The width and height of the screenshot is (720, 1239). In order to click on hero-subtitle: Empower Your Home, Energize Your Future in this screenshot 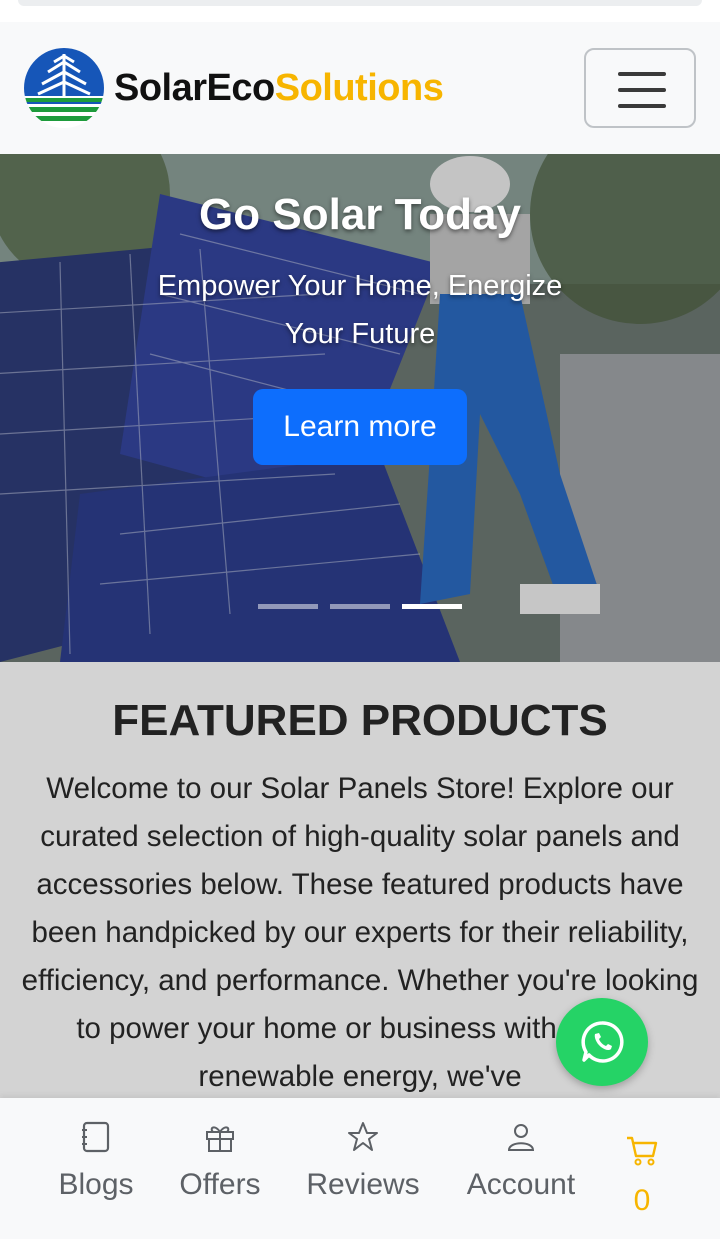, I will do `click(360, 310)`.